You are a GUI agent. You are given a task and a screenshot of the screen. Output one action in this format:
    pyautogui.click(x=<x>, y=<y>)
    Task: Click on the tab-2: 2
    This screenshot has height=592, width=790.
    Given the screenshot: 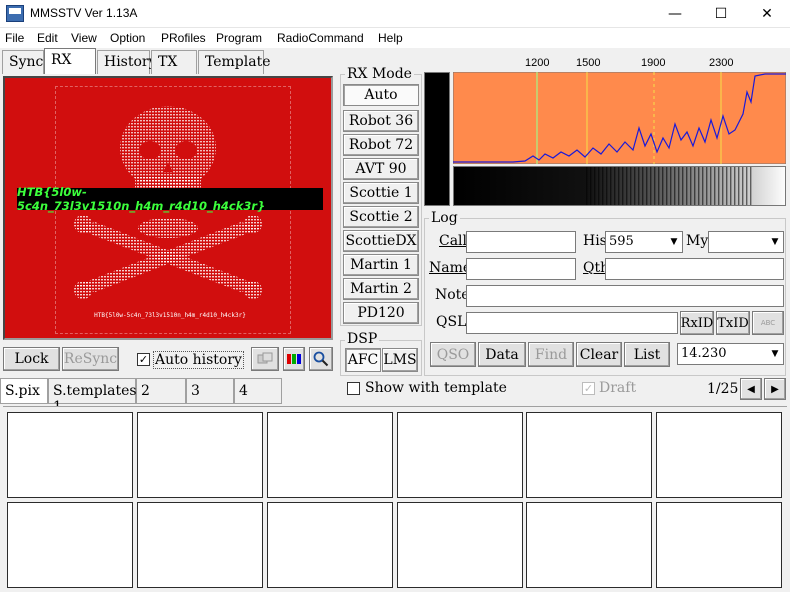 What is the action you would take?
    pyautogui.click(x=161, y=391)
    